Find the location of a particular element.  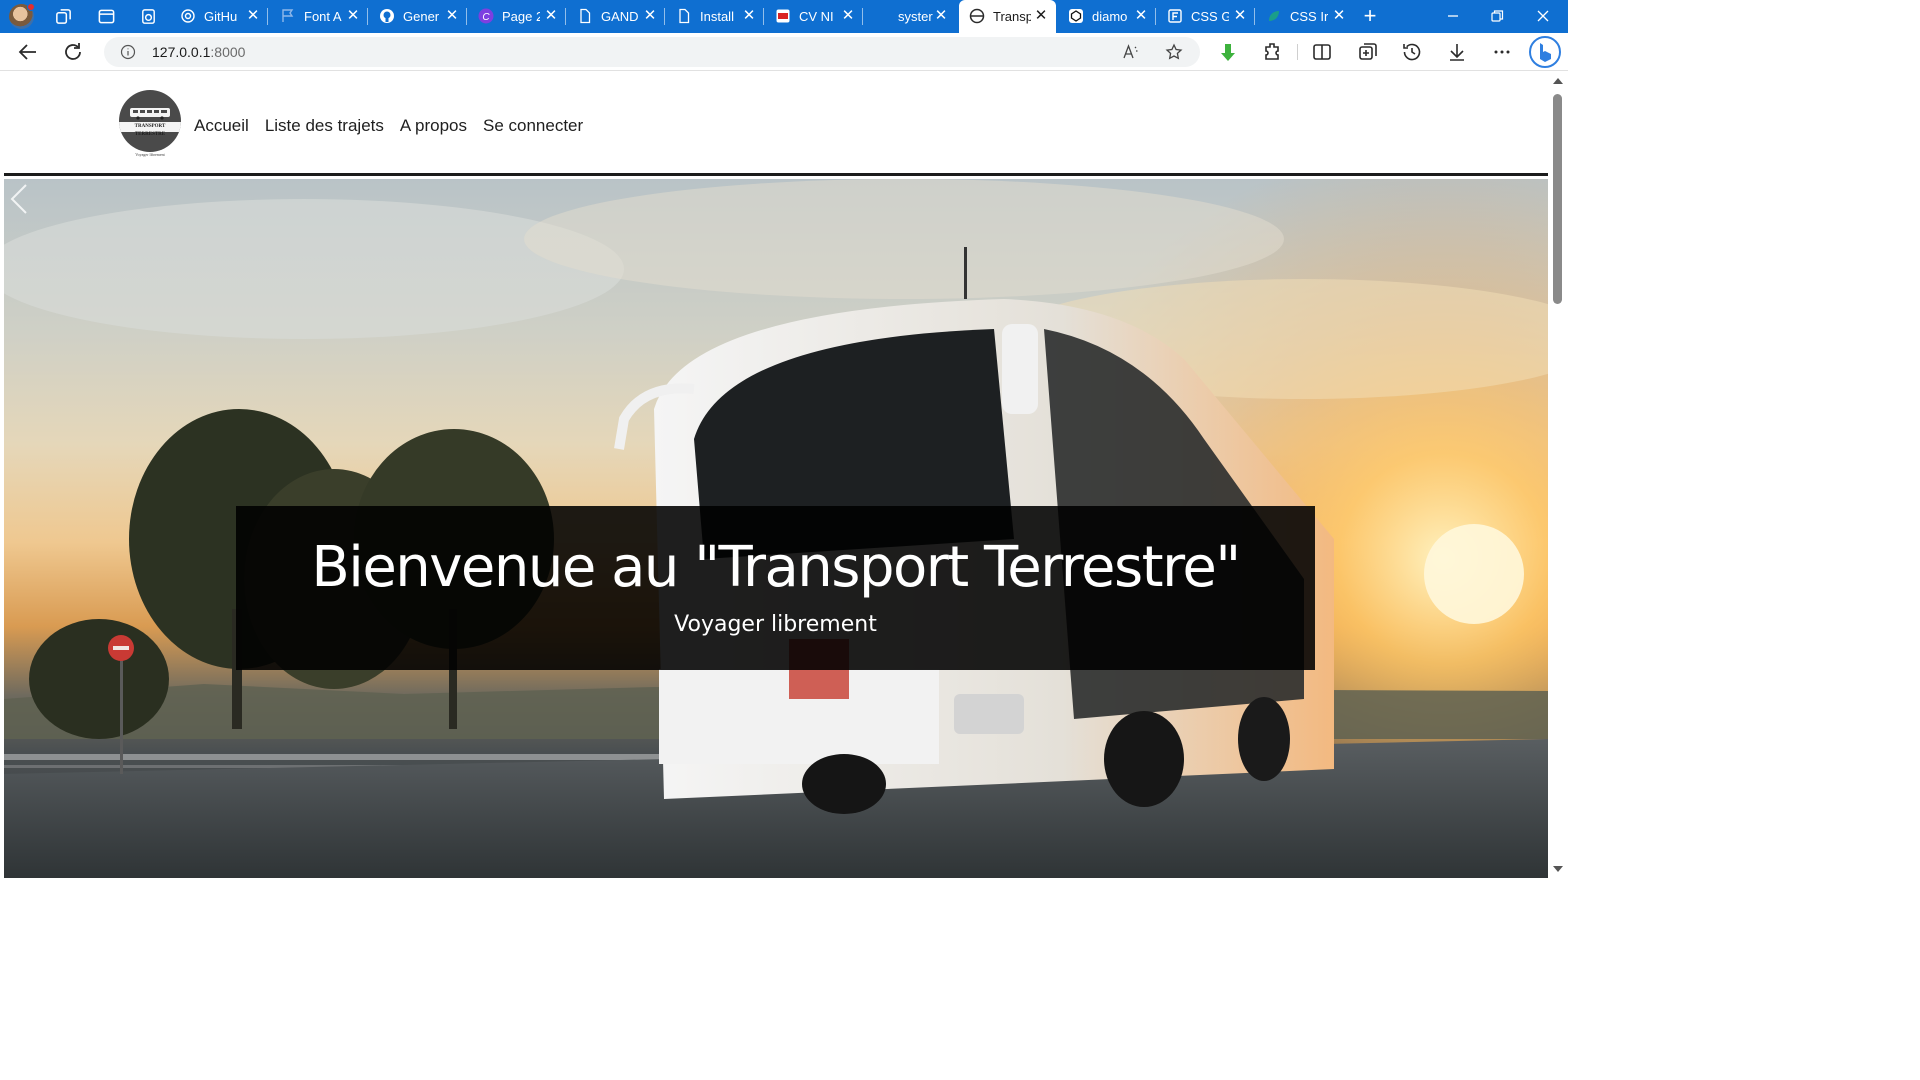

browser-tab: syster ✕ is located at coordinates (910, 16).